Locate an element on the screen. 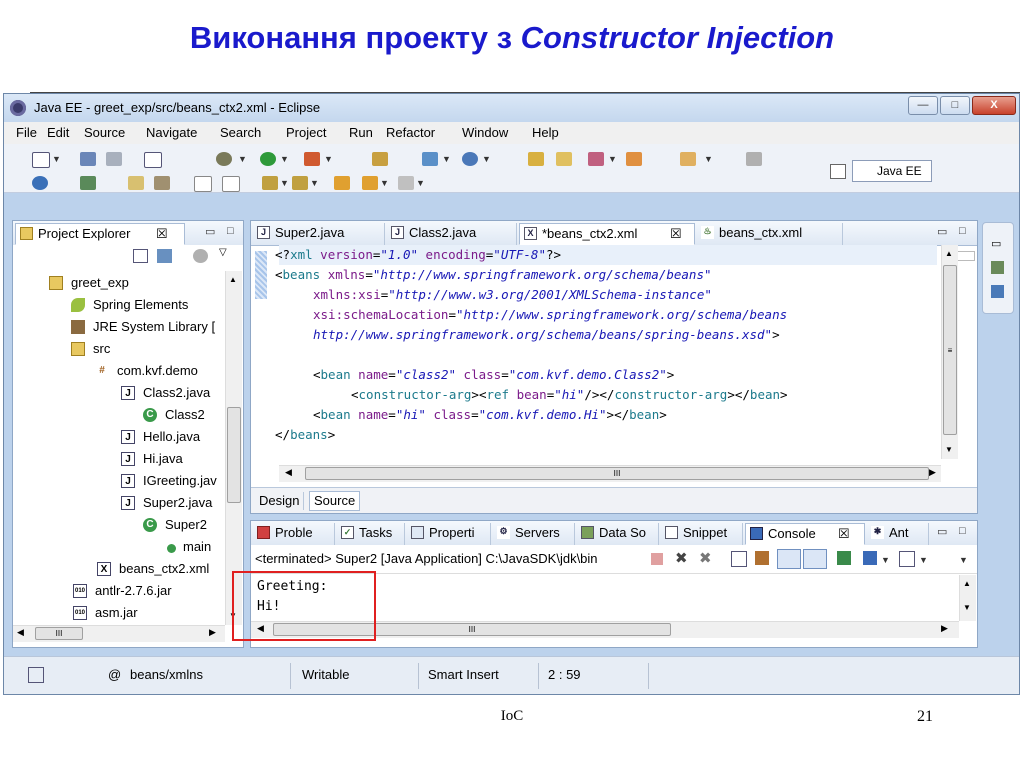  link-with-editor-icon is located at coordinates (164, 256).